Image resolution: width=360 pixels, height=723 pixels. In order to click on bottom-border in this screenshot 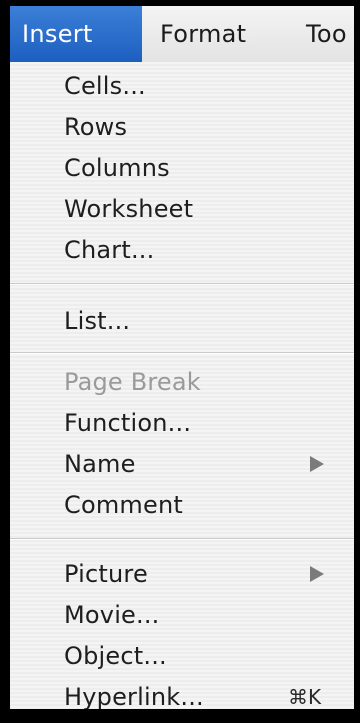, I will do `click(182, 716)`.